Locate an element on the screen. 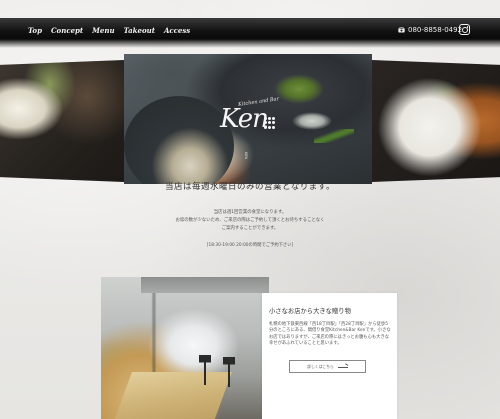 Image resolution: width=500 pixels, height=419 pixels. phone-number: 080-8858-0492 is located at coordinates (435, 30).